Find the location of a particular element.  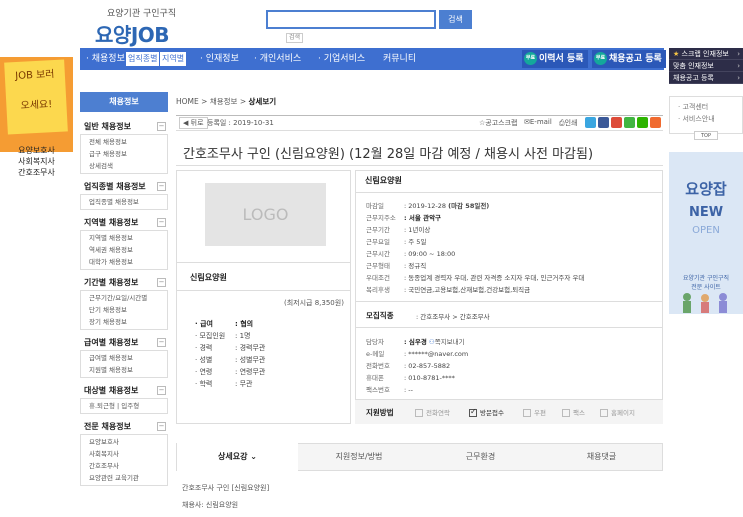

lnb-item: 지역별 채용정보 is located at coordinates (124, 238).